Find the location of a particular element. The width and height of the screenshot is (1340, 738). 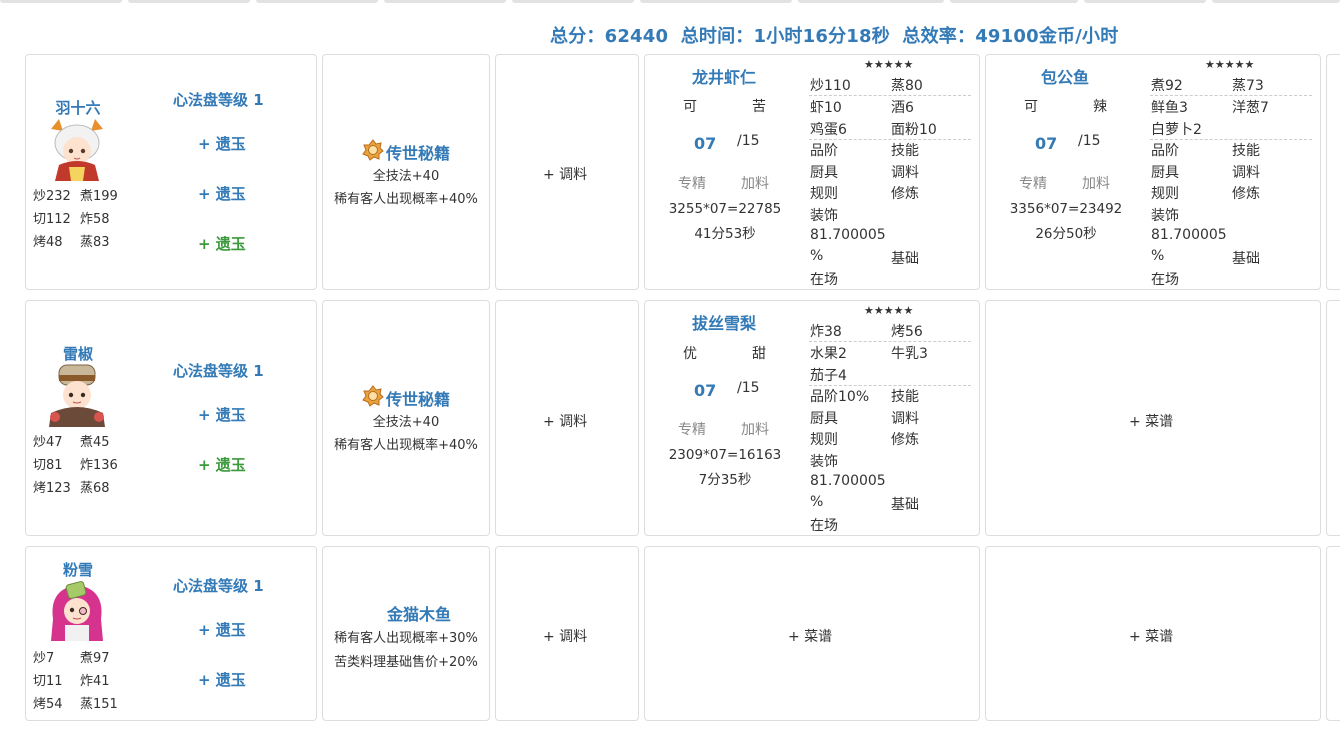

top-tab-strip is located at coordinates (670, 2).